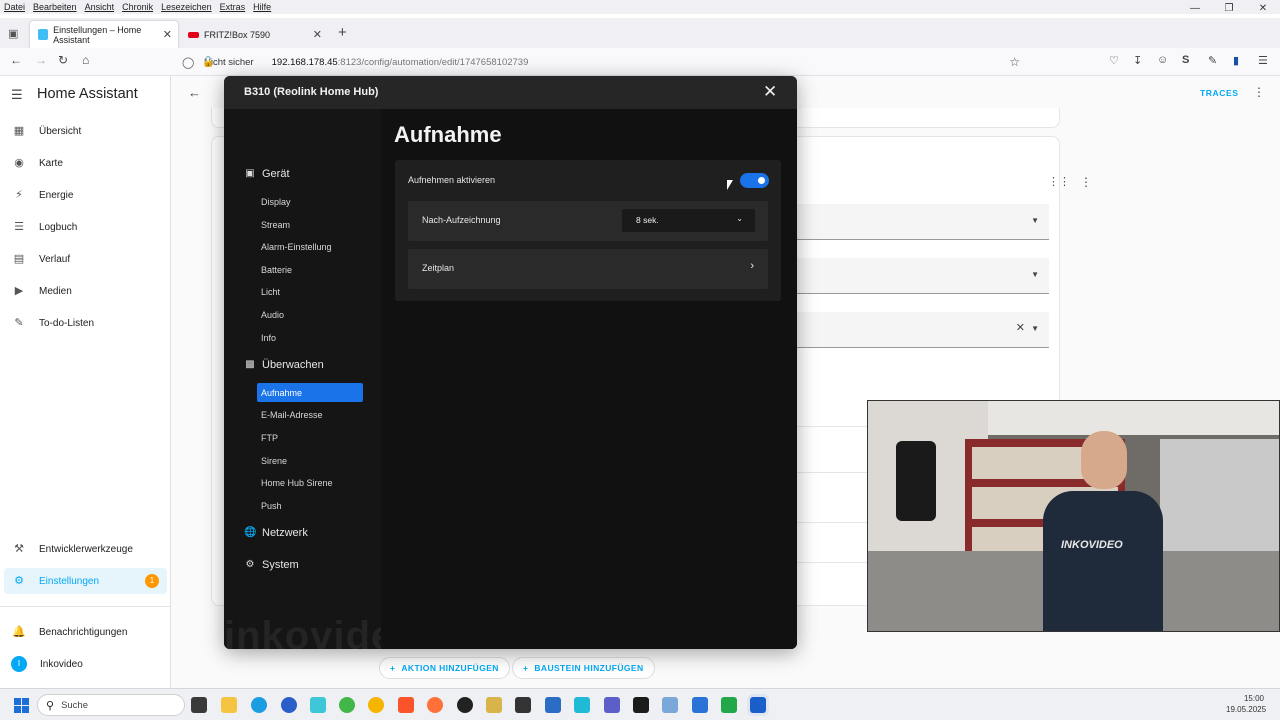 The width and height of the screenshot is (1280, 720). Describe the element at coordinates (262, 7) in the screenshot. I see `menu-hilfe: Hilfe` at that location.